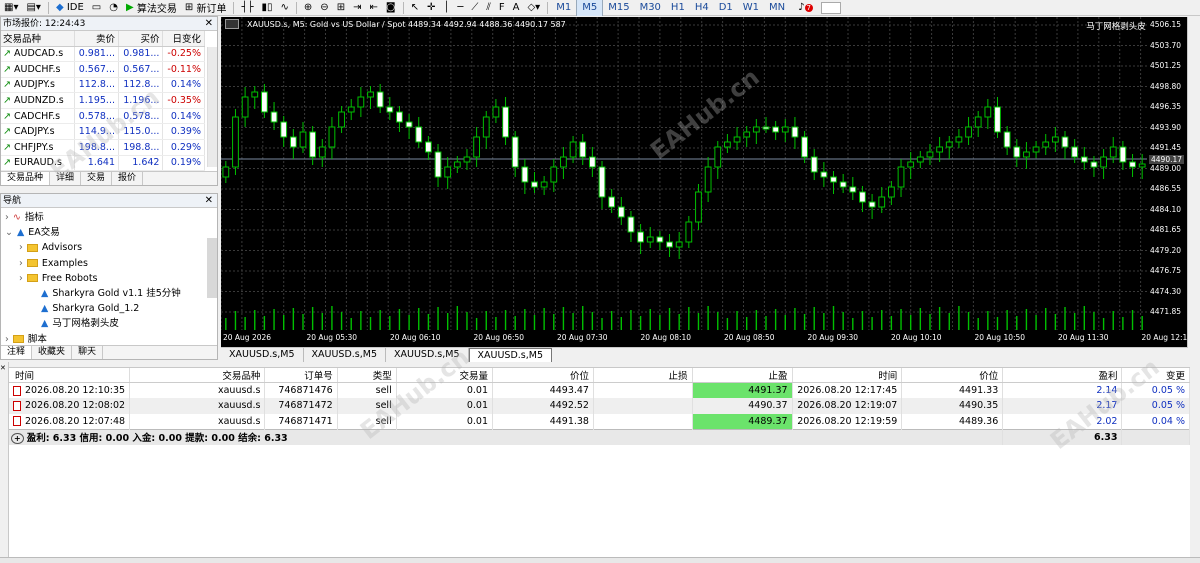 Image resolution: width=1200 pixels, height=563 pixels. I want to click on tab-trading: 交易, so click(97, 178).